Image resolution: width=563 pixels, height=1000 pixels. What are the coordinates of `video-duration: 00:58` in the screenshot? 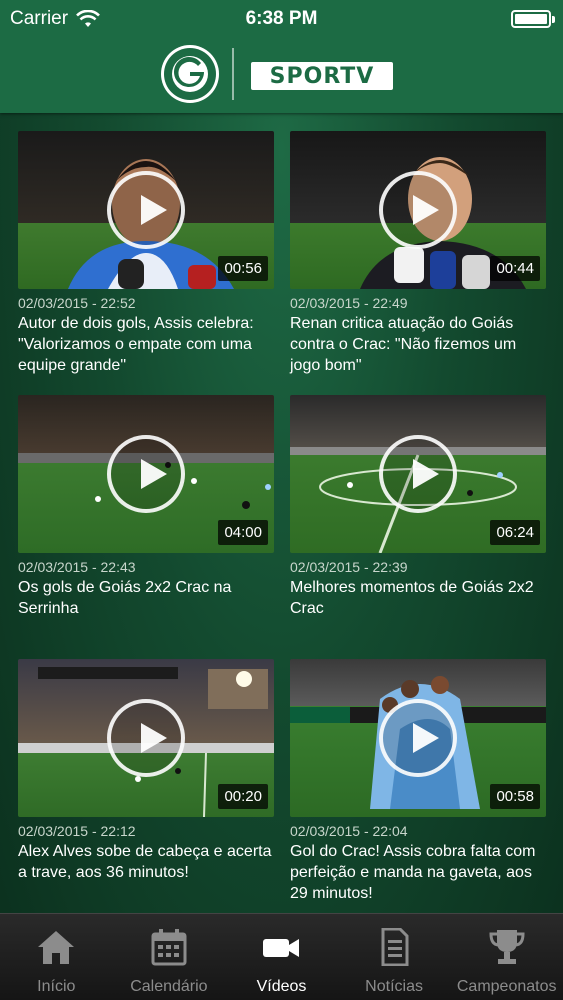 It's located at (515, 796).